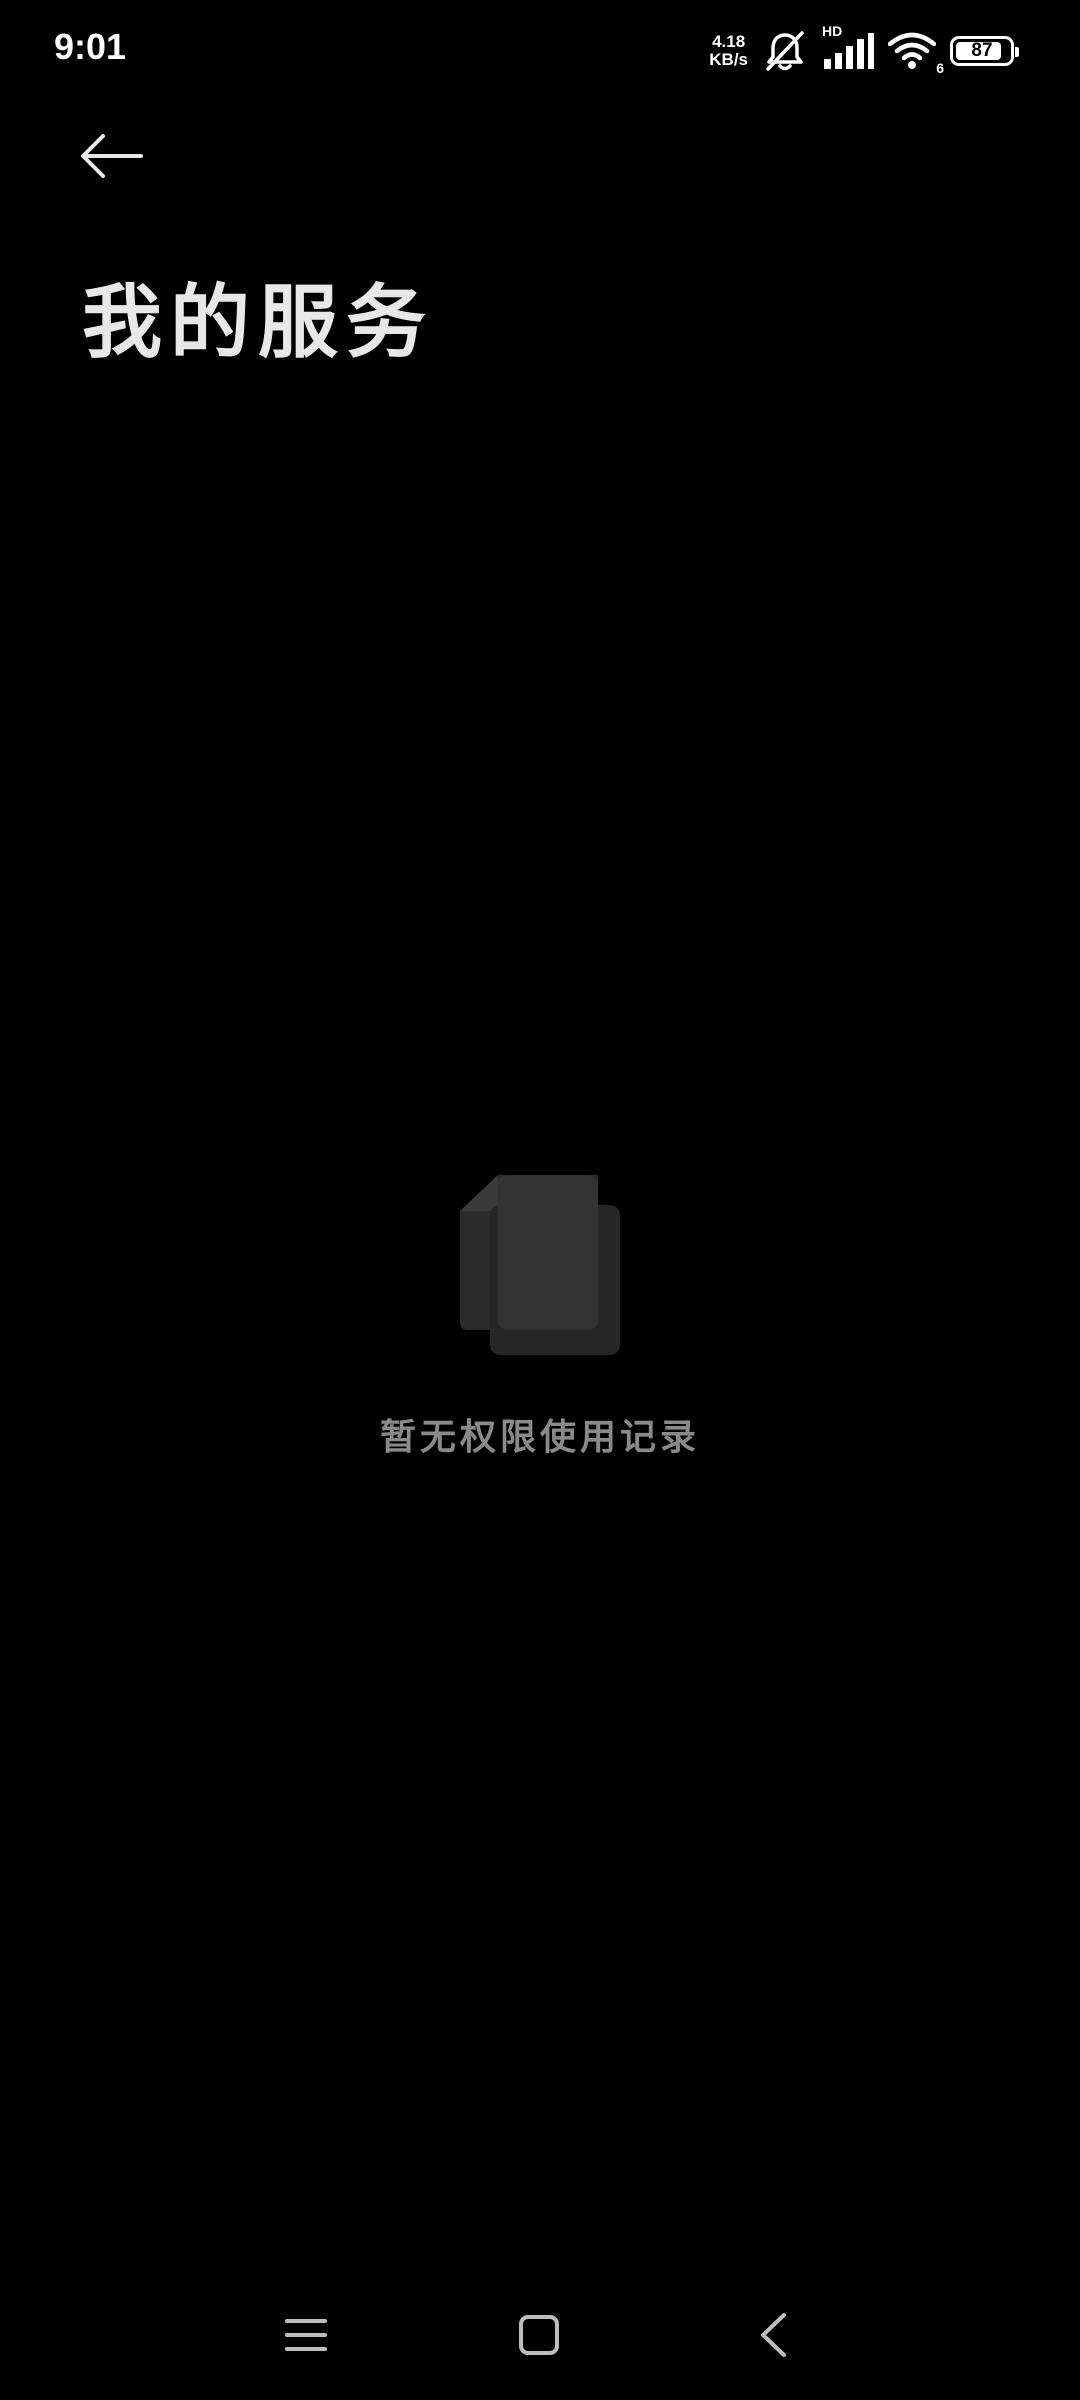  What do you see at coordinates (90, 46) in the screenshot?
I see `status-time: 9:01` at bounding box center [90, 46].